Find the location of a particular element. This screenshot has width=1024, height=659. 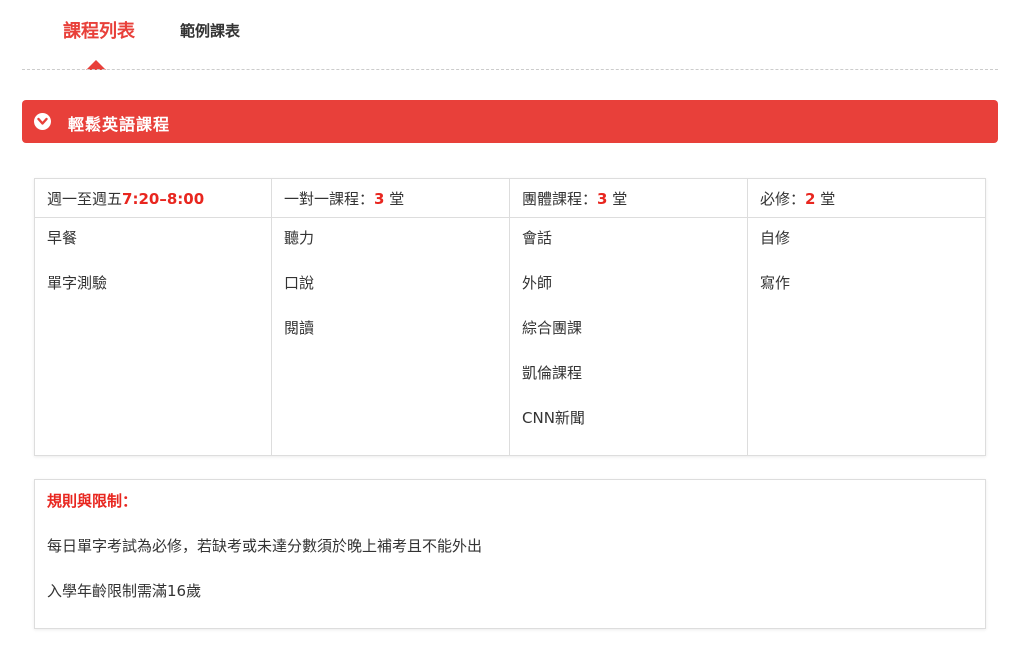

list-item: 早餐 is located at coordinates (62, 238).